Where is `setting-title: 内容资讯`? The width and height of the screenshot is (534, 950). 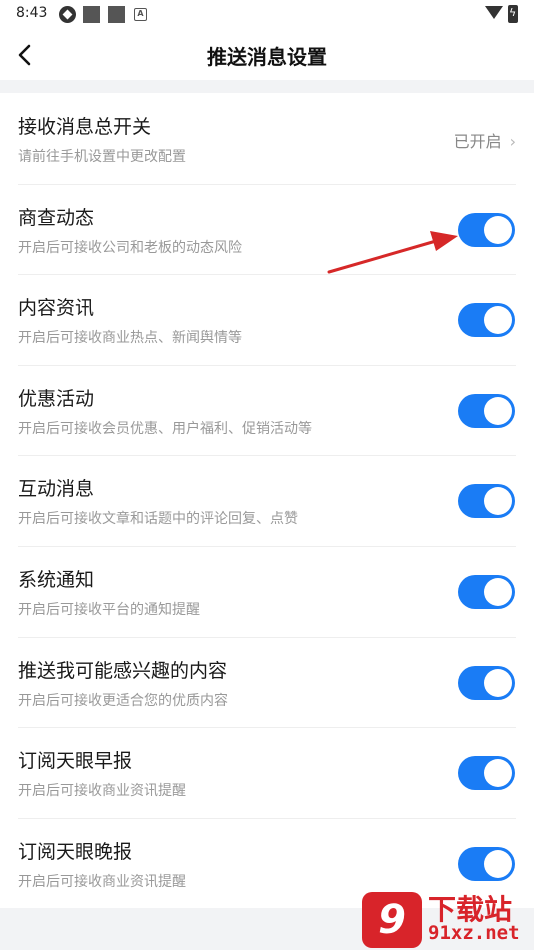
setting-title: 内容资讯 is located at coordinates (56, 308).